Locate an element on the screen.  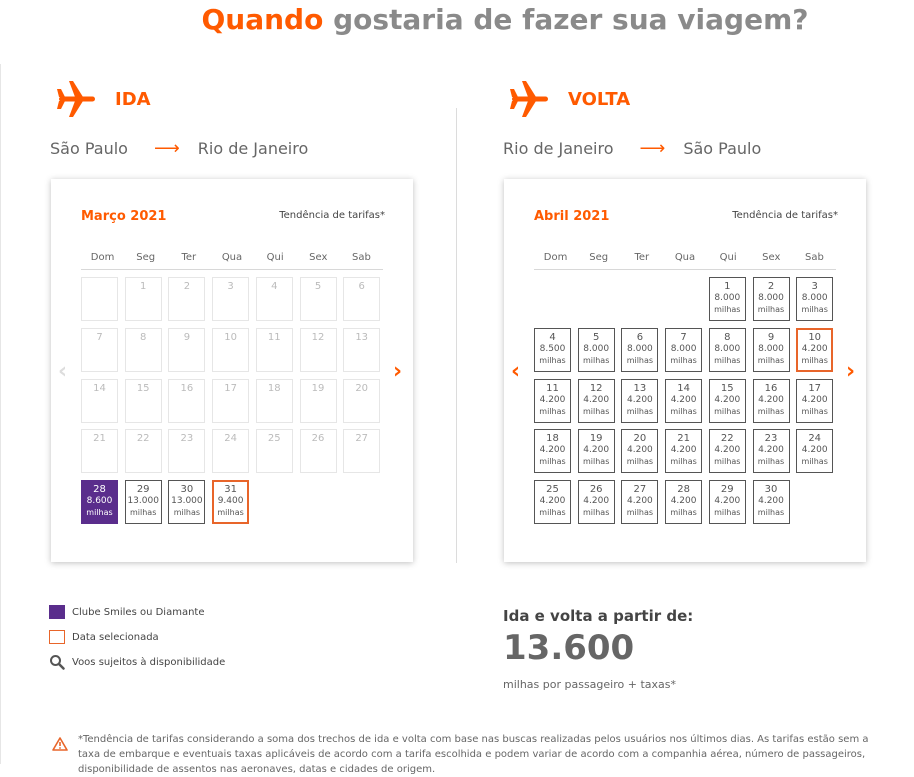
outbound-next-button: › is located at coordinates (397, 371).